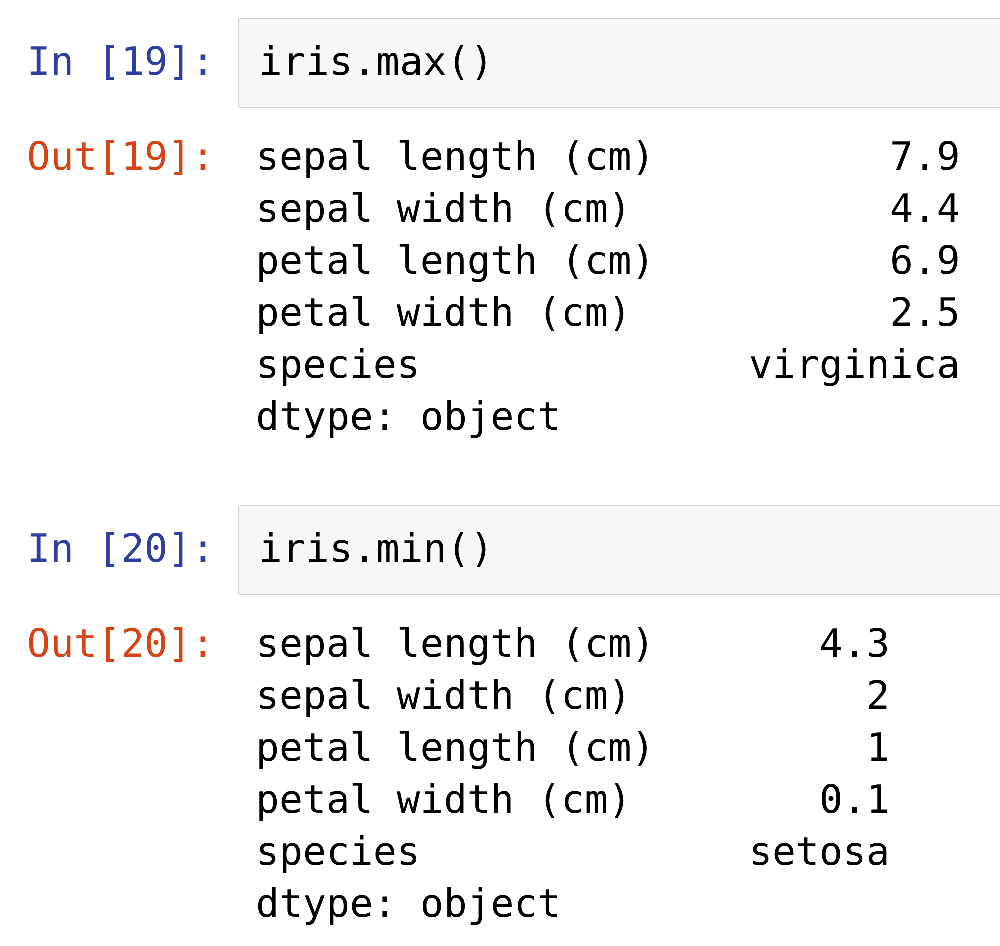  Describe the element at coordinates (925, 210) in the screenshot. I see `series-value: 4.4` at that location.